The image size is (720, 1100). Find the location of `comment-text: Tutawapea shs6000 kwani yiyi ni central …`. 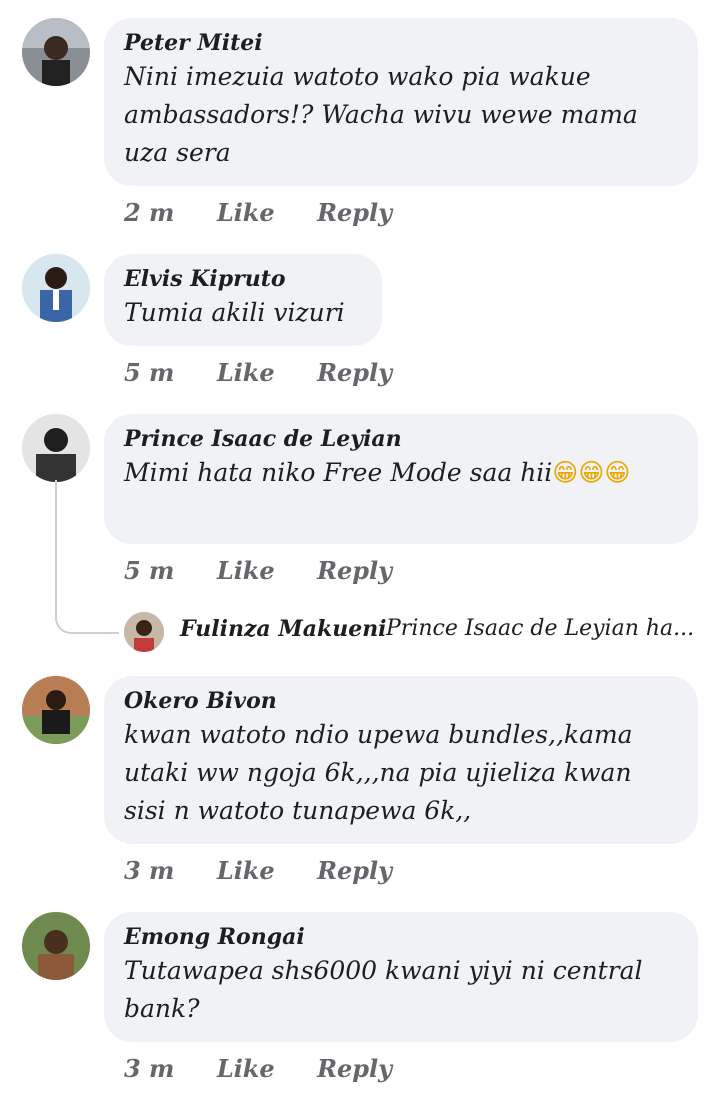

comment-text: Tutawapea shs6000 kwani yiyi ni central … is located at coordinates (387, 989).